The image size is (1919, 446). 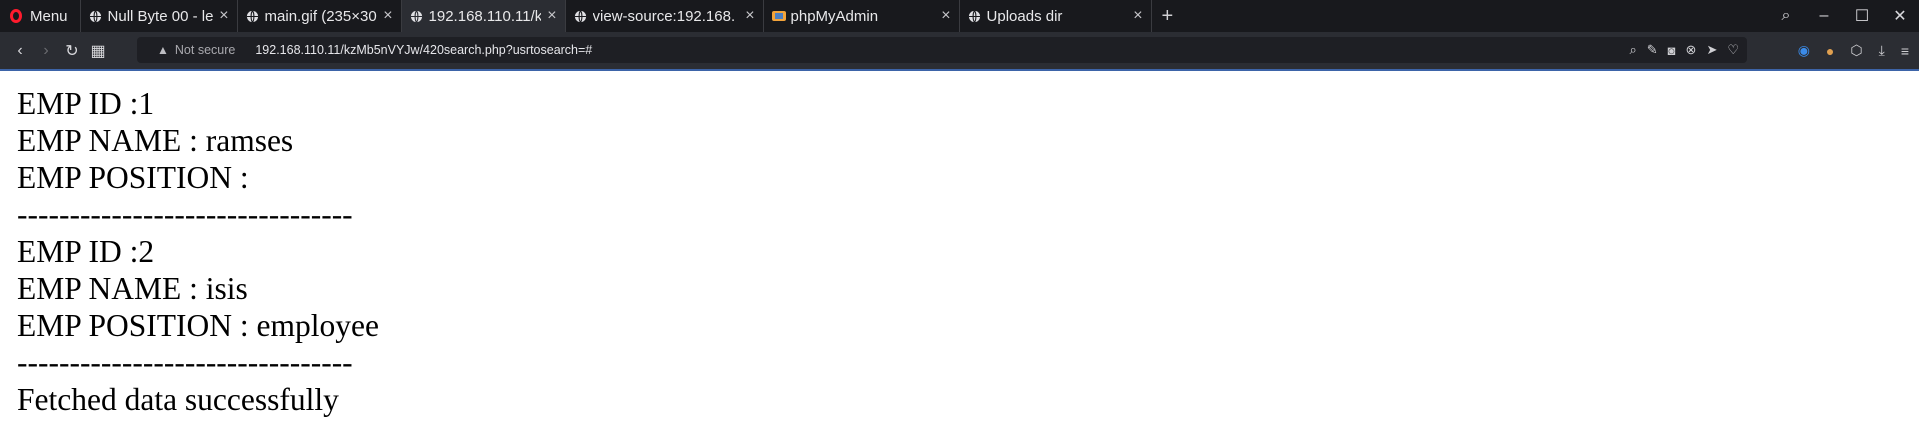 What do you see at coordinates (1024, 16) in the screenshot?
I see `tab-title: Uploads dir` at bounding box center [1024, 16].